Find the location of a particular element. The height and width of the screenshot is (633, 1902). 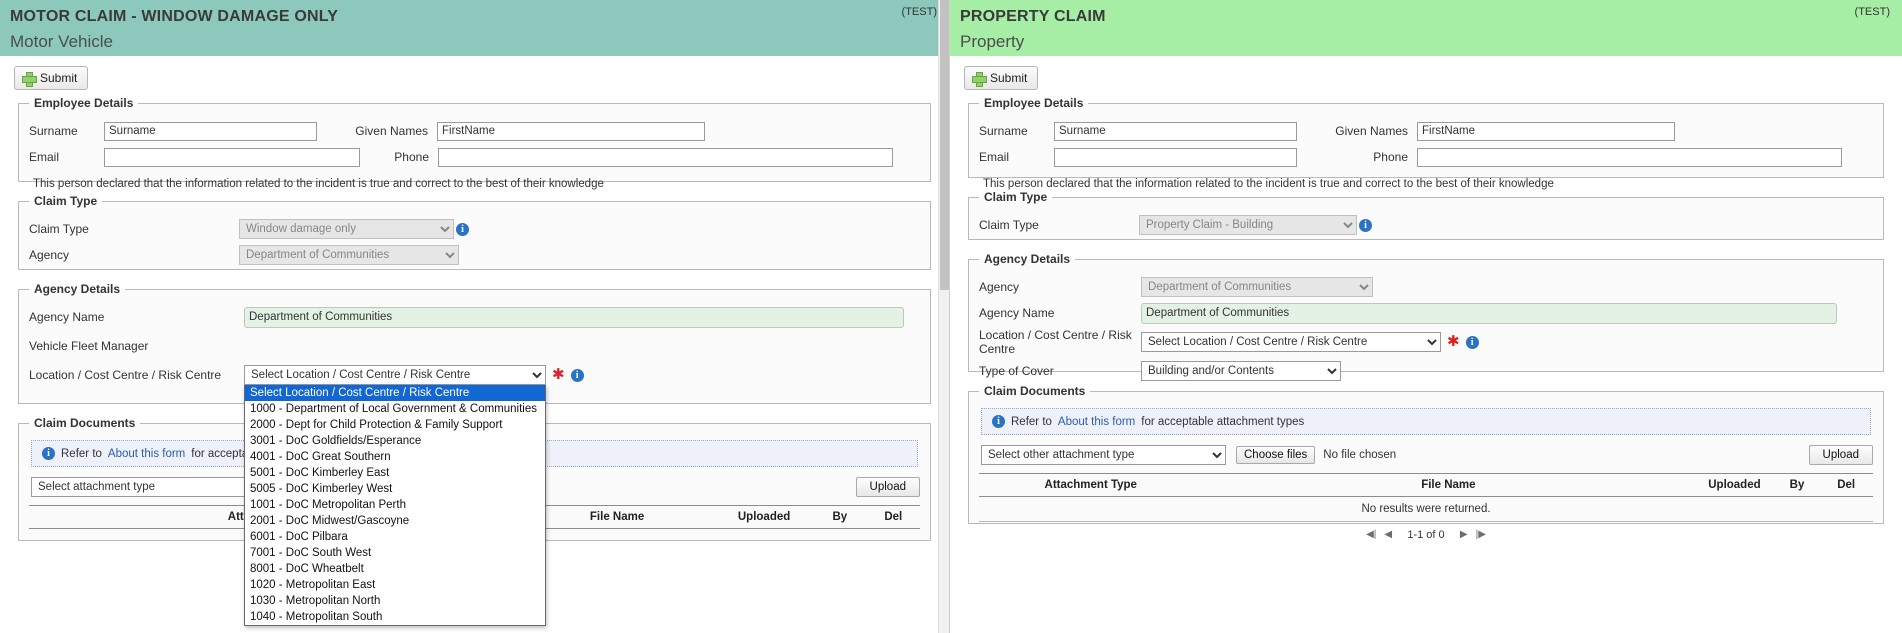

property-notice-suffix: for acceptable attachment types is located at coordinates (1223, 421).